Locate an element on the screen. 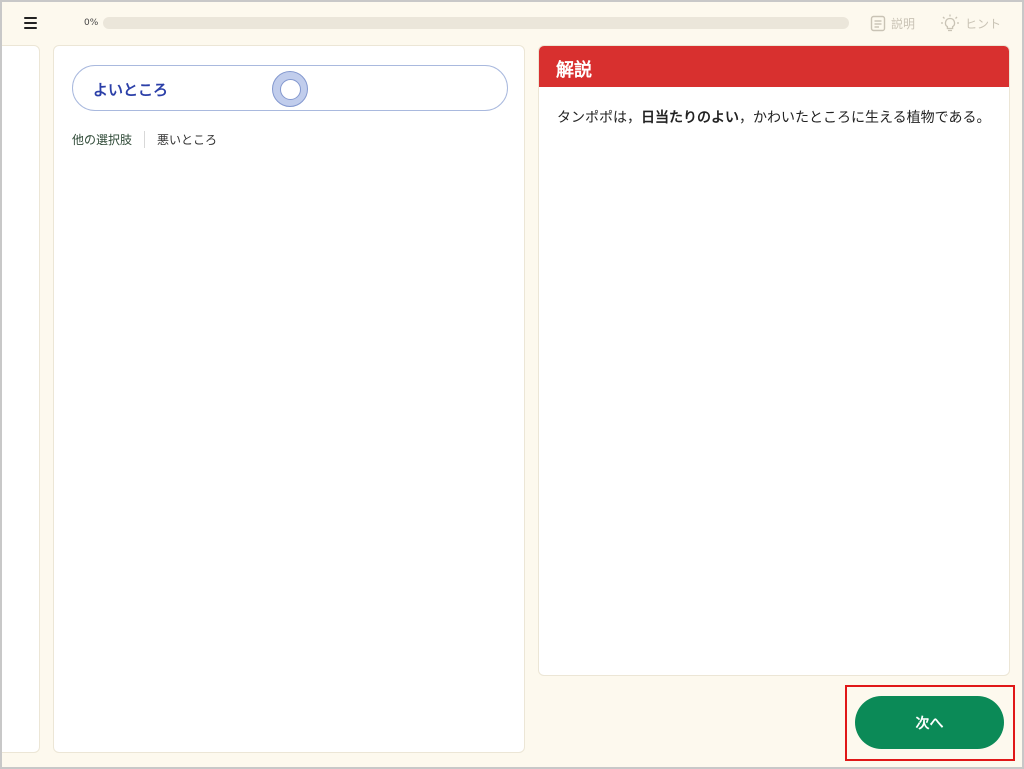 The height and width of the screenshot is (769, 1024). selected-answer-option: よいところ is located at coordinates (290, 88).